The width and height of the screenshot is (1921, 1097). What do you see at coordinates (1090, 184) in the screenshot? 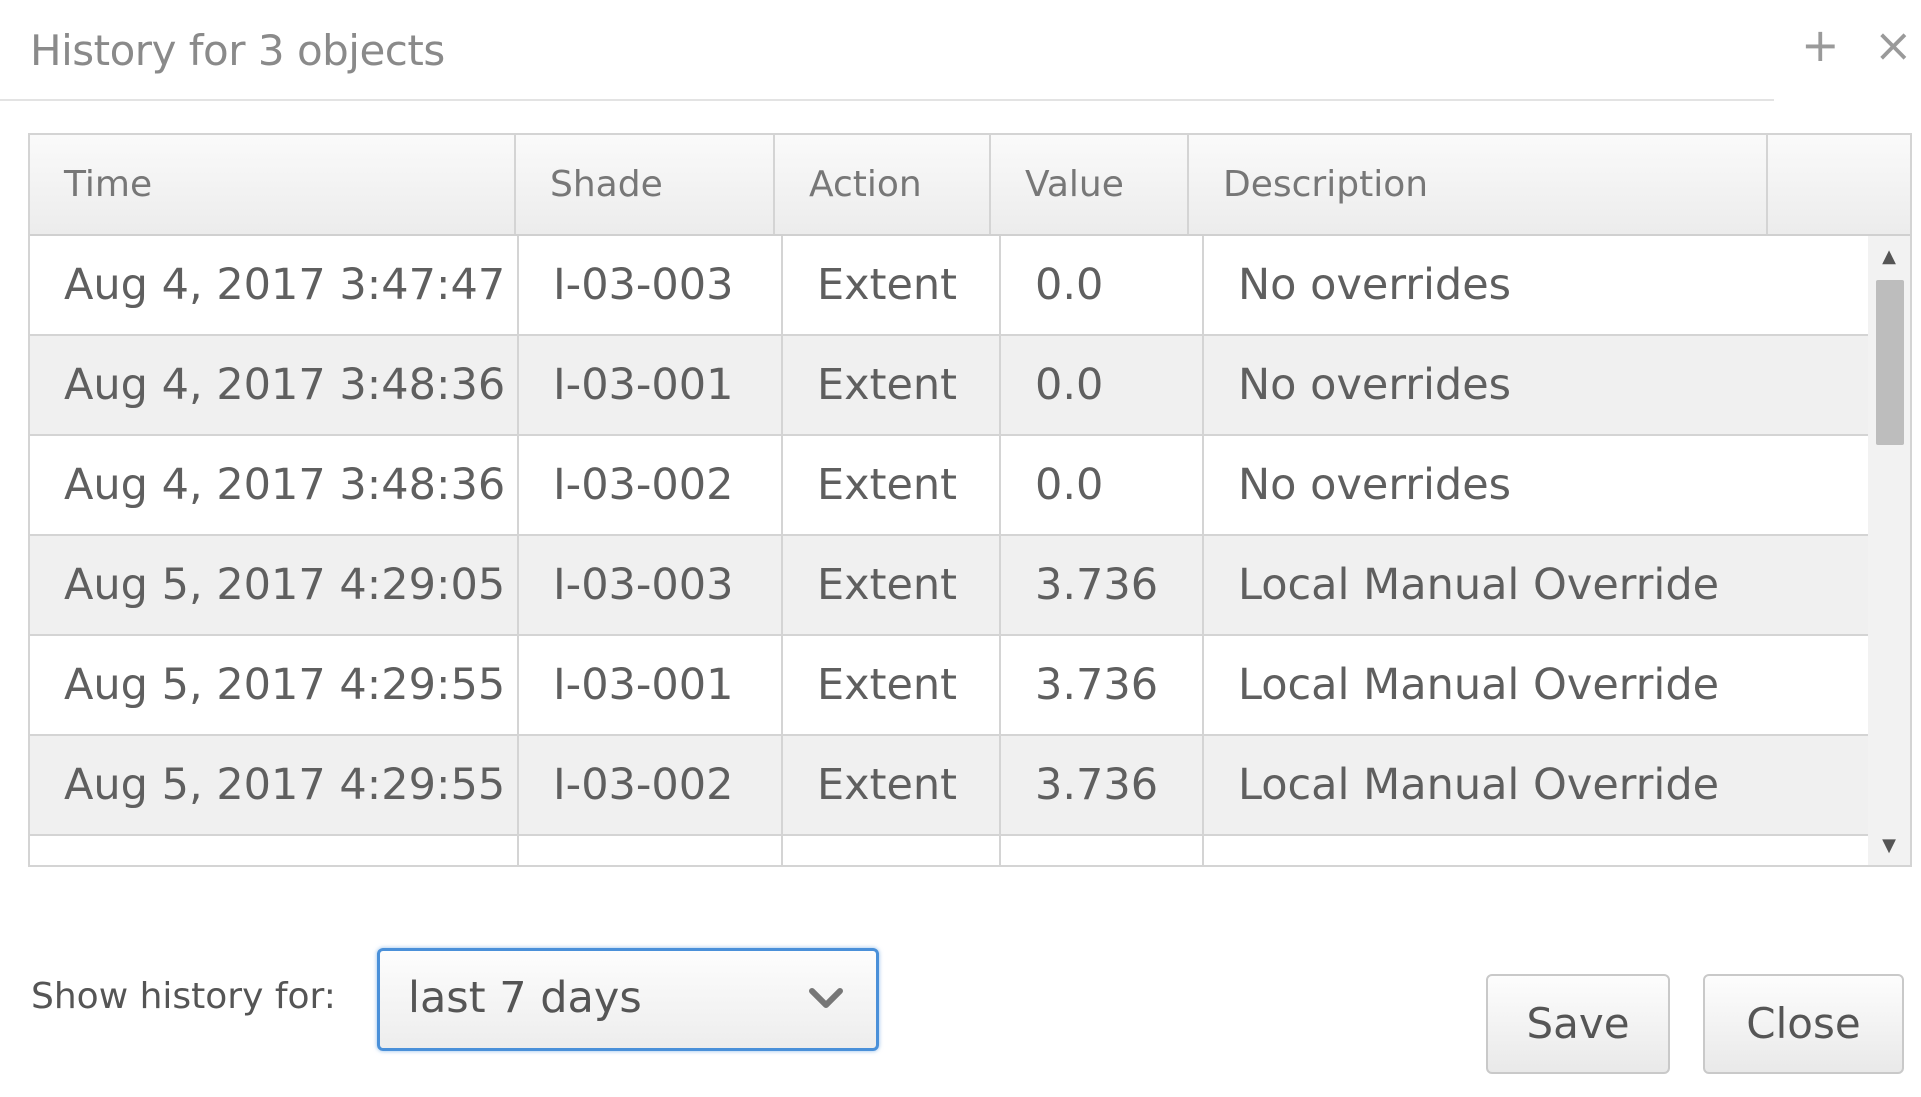
I see `column-header-value: Value` at bounding box center [1090, 184].